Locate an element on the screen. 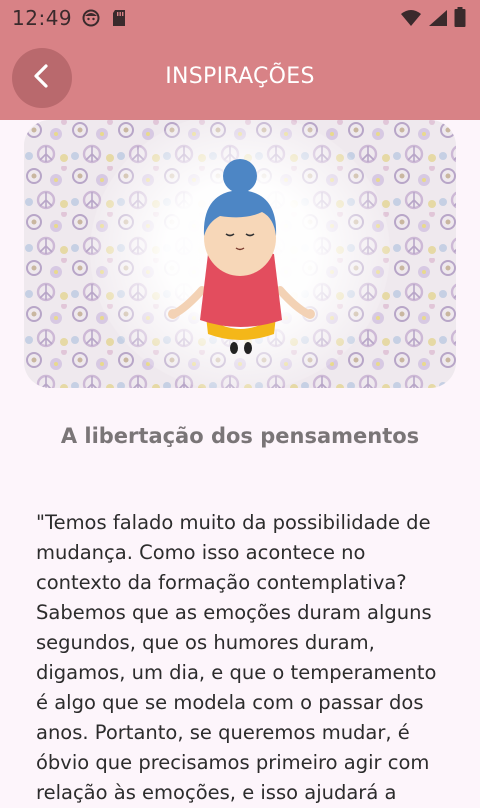  status-bar: 12:49 is located at coordinates (240, 18).